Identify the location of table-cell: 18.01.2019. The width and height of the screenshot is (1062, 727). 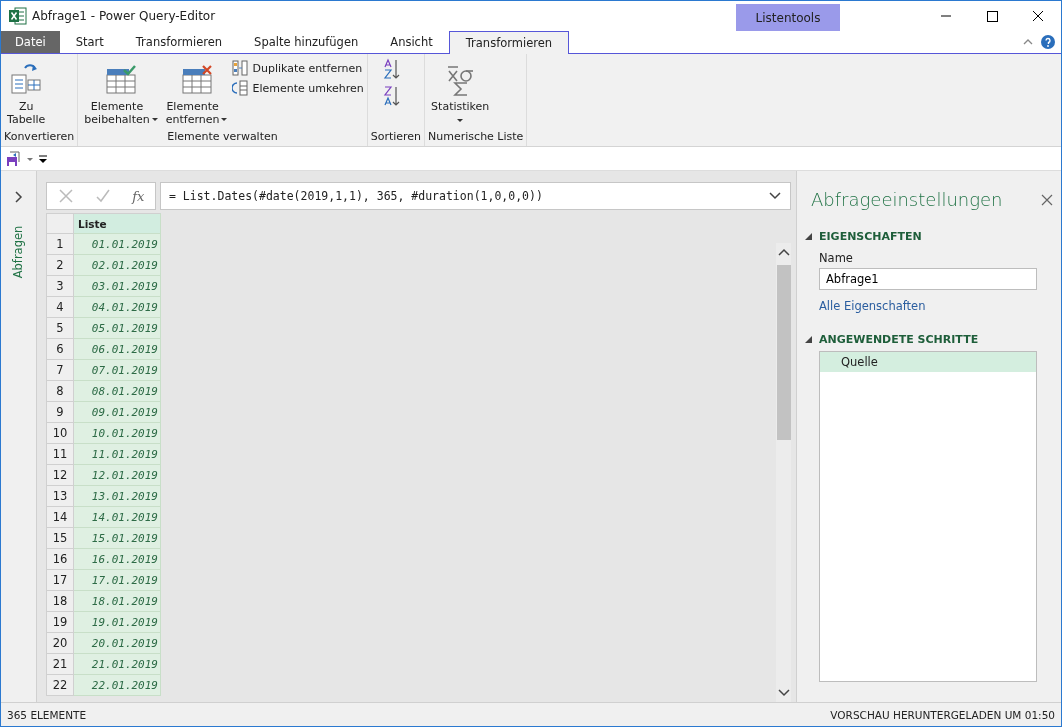
(117, 601).